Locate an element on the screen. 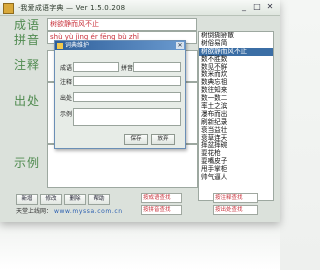  dialog-label-pinyin: 拼音 is located at coordinates (127, 68).